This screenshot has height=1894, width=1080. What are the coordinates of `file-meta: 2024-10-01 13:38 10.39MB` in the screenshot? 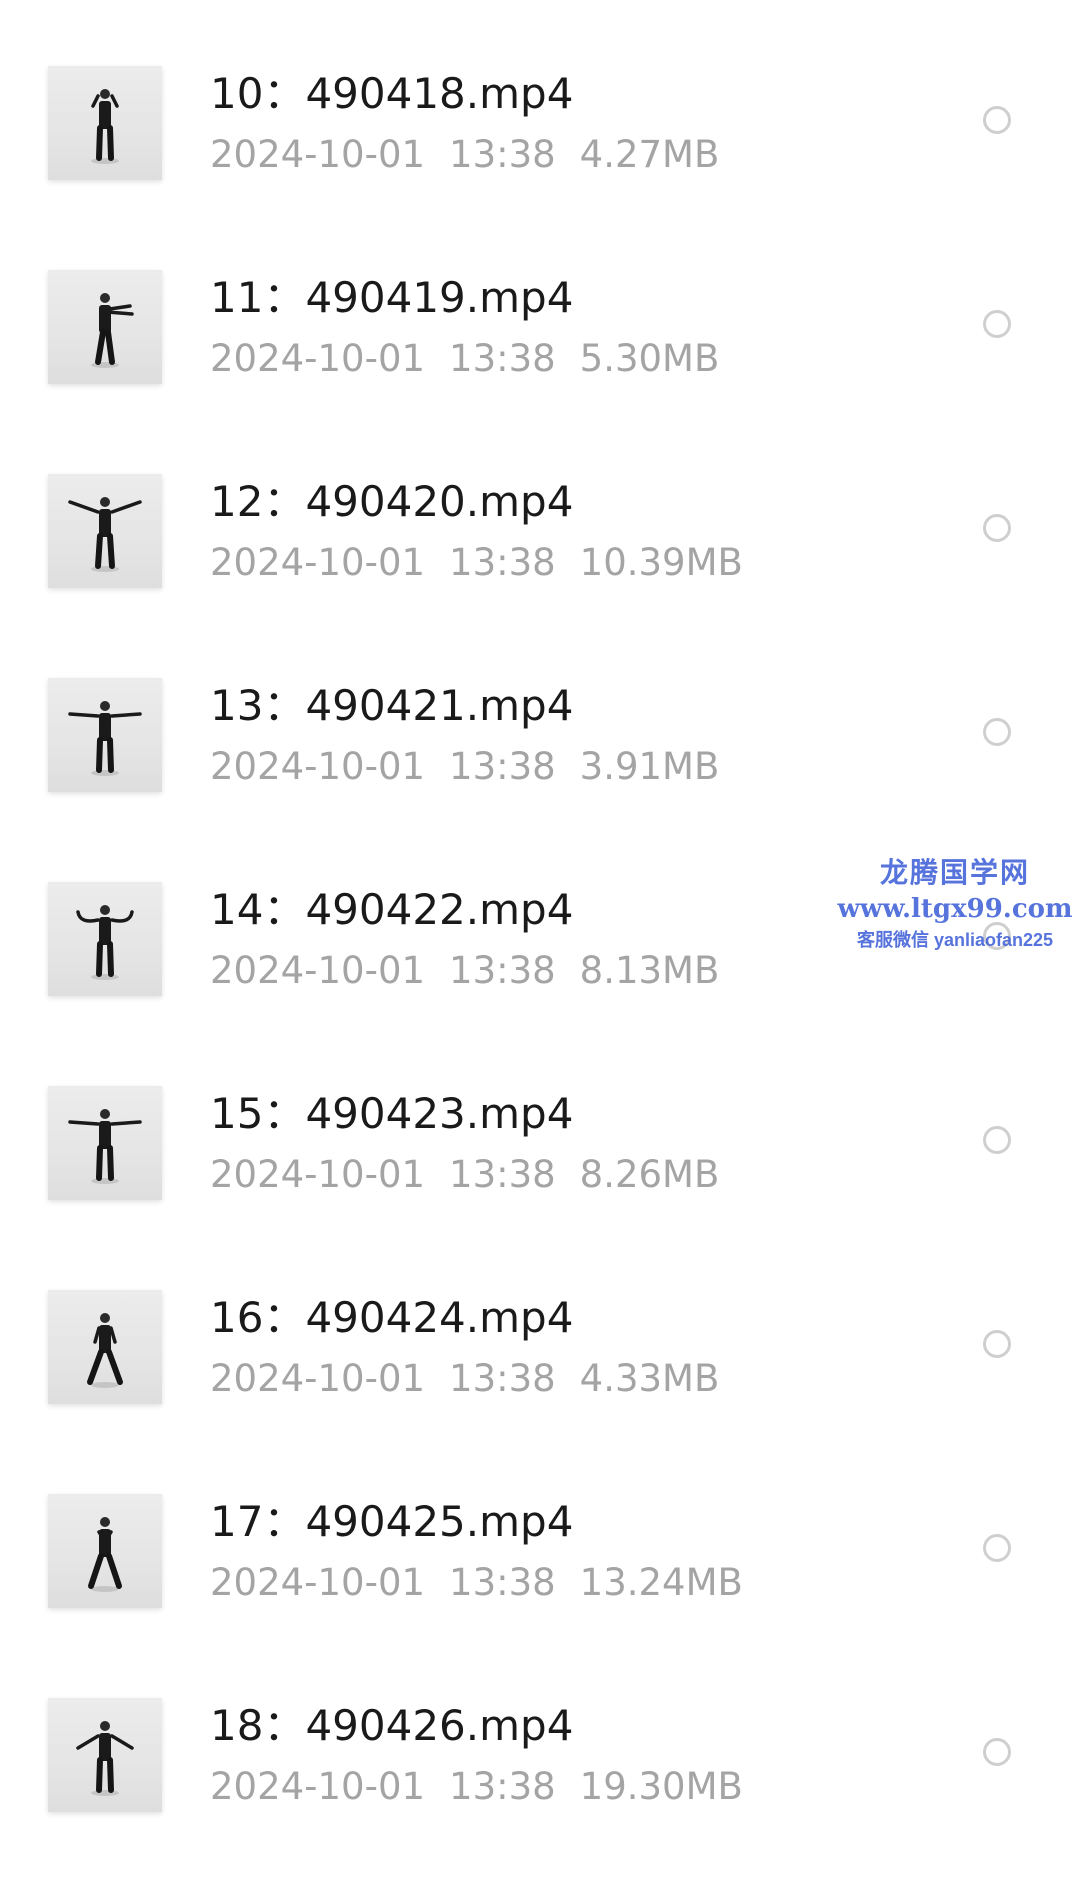 It's located at (488, 563).